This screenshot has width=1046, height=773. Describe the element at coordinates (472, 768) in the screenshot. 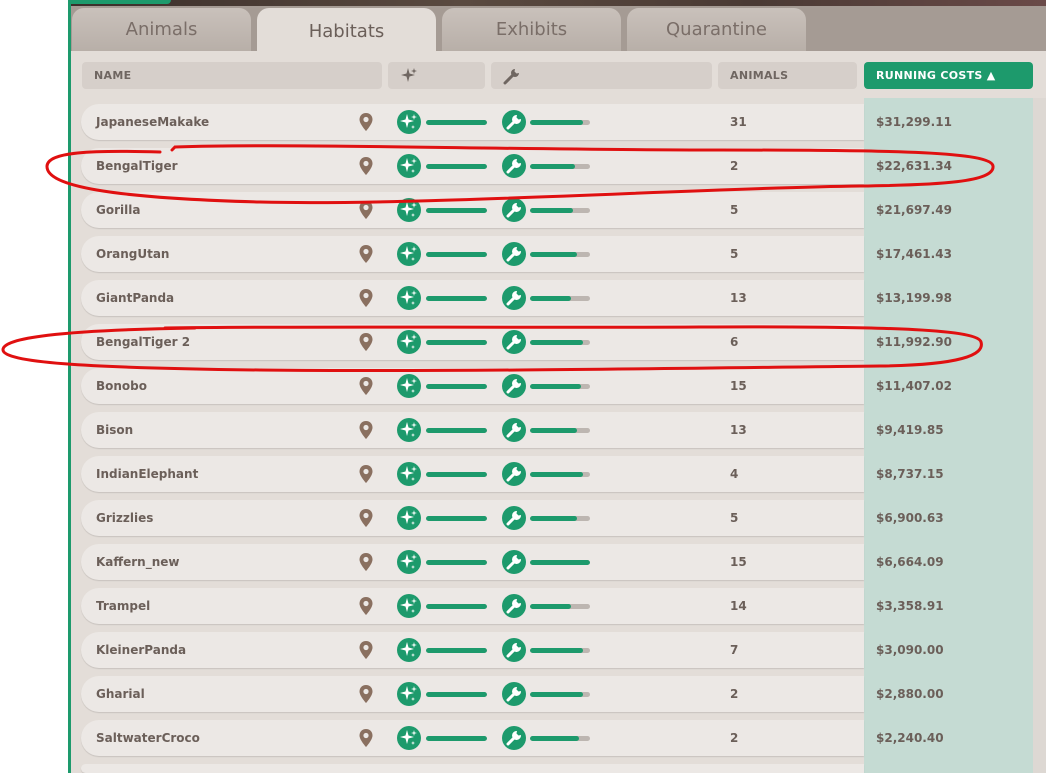

I see `table-row` at that location.